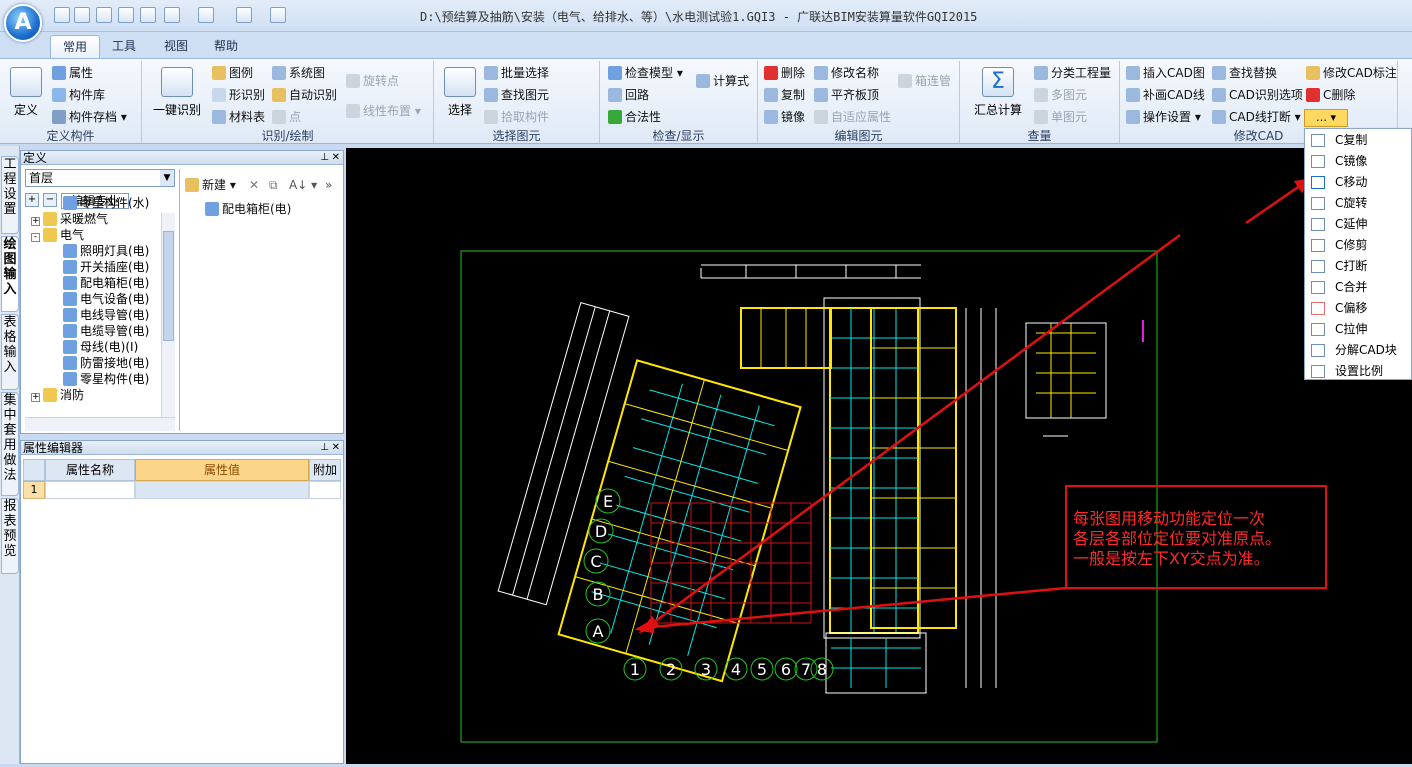 This screenshot has height=767, width=1412. What do you see at coordinates (57, 395) in the screenshot?
I see `tree-folder: + 消防` at bounding box center [57, 395].